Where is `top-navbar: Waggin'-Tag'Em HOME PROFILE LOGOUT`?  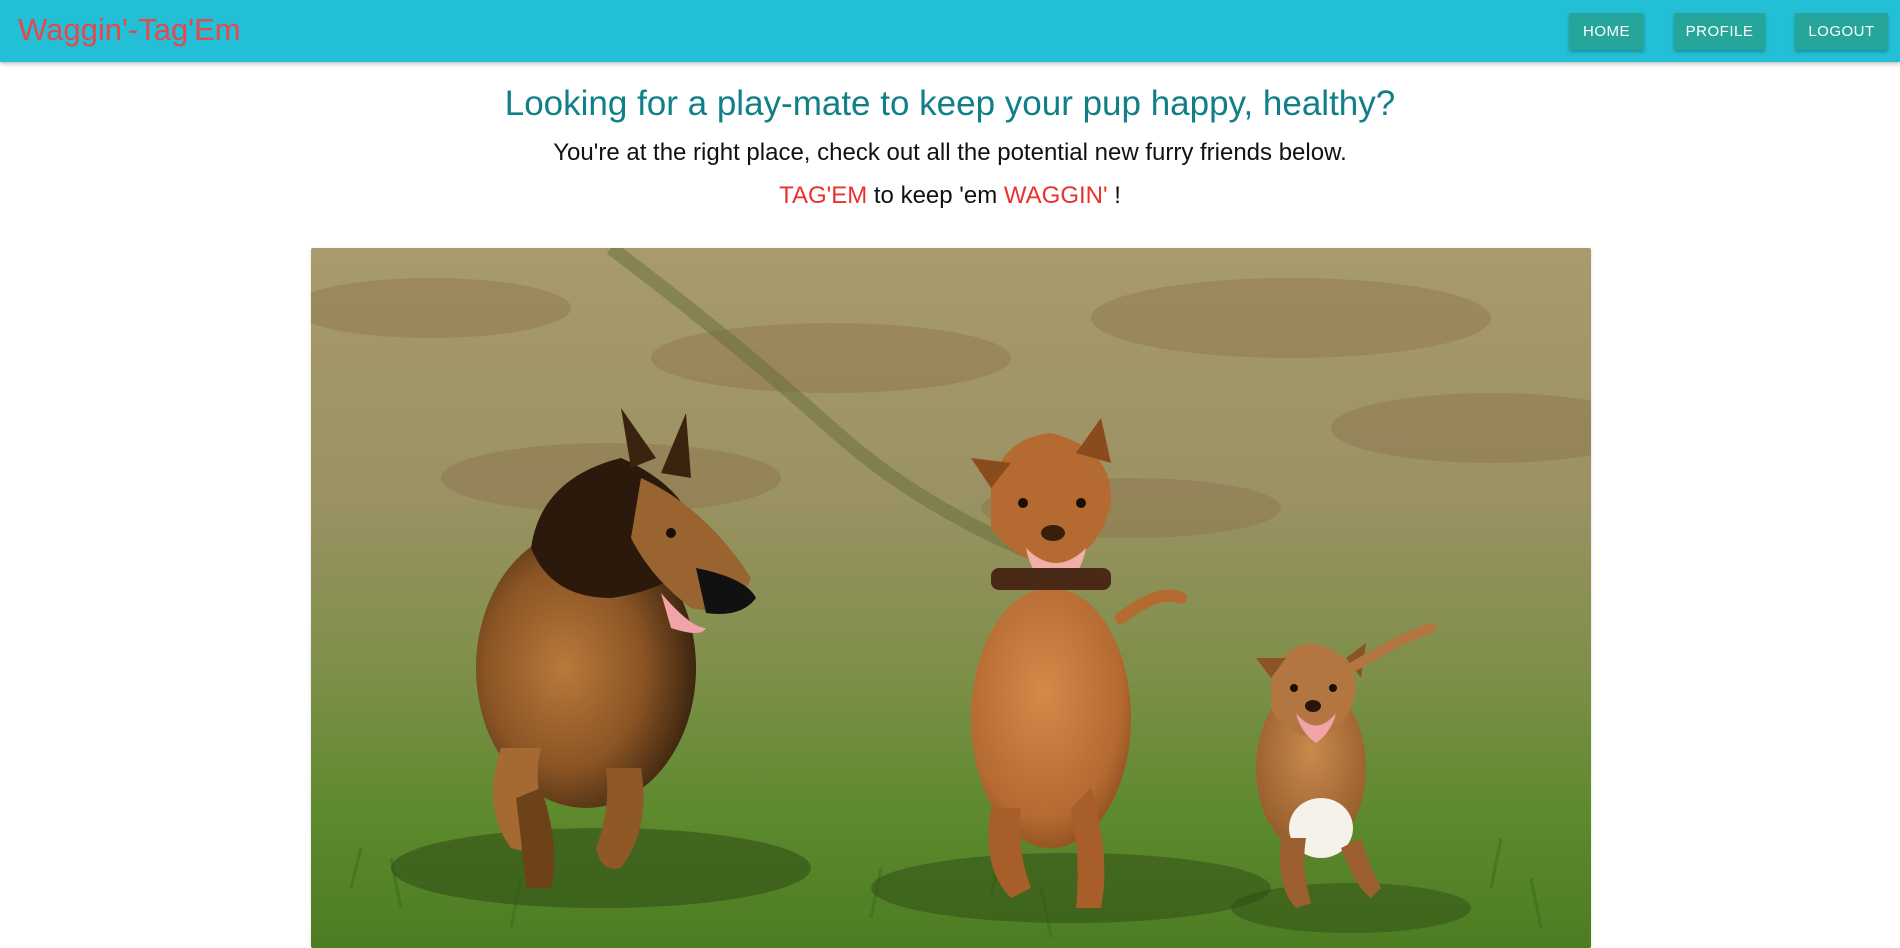 top-navbar: Waggin'-Tag'Em HOME PROFILE LOGOUT is located at coordinates (950, 31).